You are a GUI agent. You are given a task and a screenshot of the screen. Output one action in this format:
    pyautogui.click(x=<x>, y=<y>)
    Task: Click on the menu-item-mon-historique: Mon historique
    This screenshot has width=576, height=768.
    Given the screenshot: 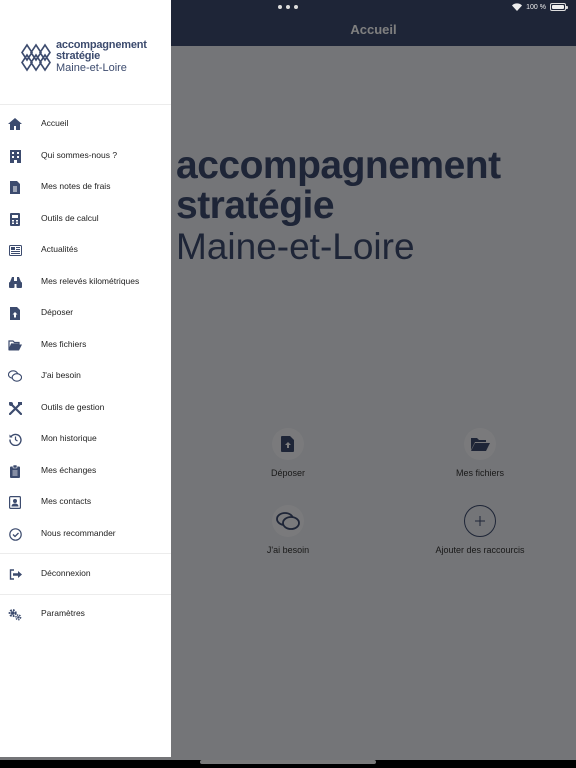 What is the action you would take?
    pyautogui.click(x=85, y=439)
    